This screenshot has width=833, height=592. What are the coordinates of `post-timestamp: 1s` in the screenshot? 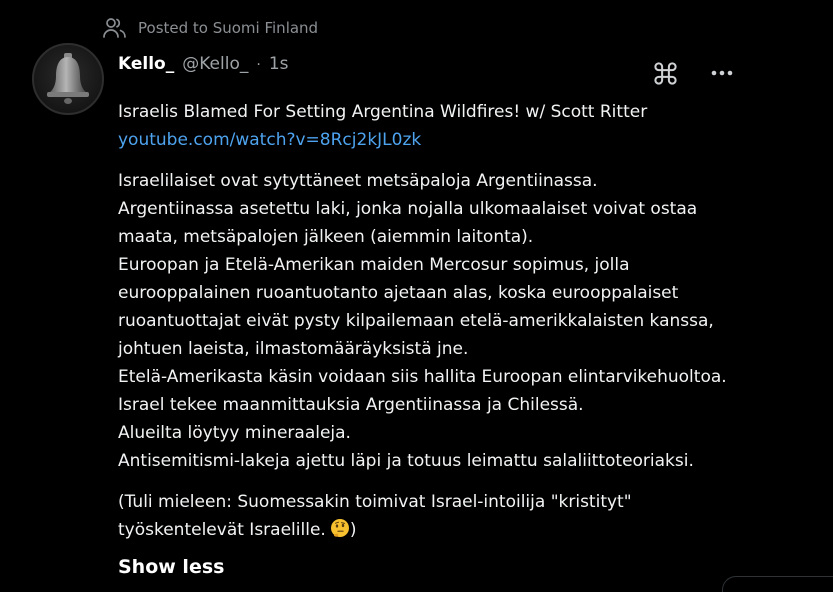 It's located at (279, 64).